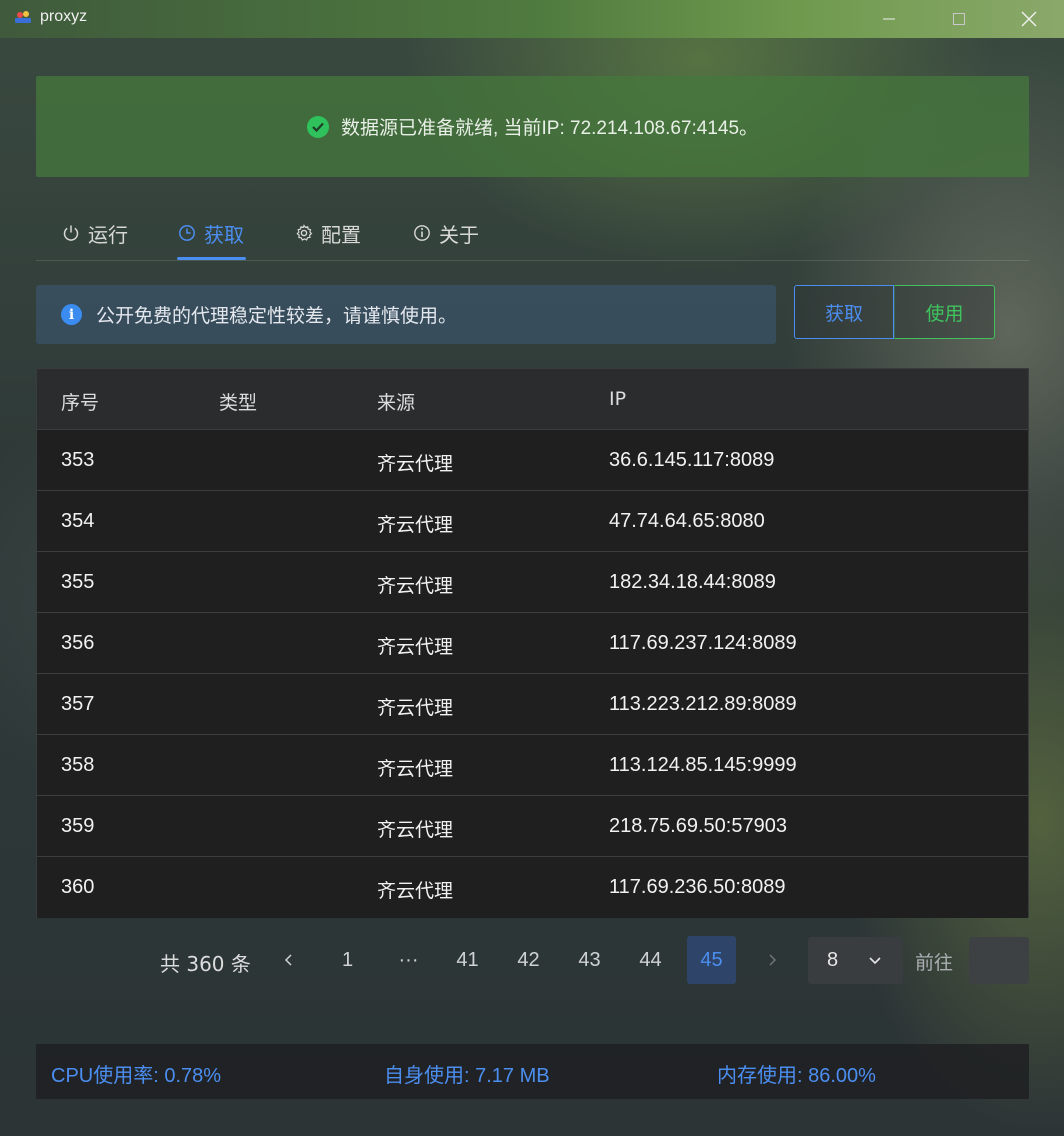  Describe the element at coordinates (528, 960) in the screenshot. I see `page-button: 42` at that location.